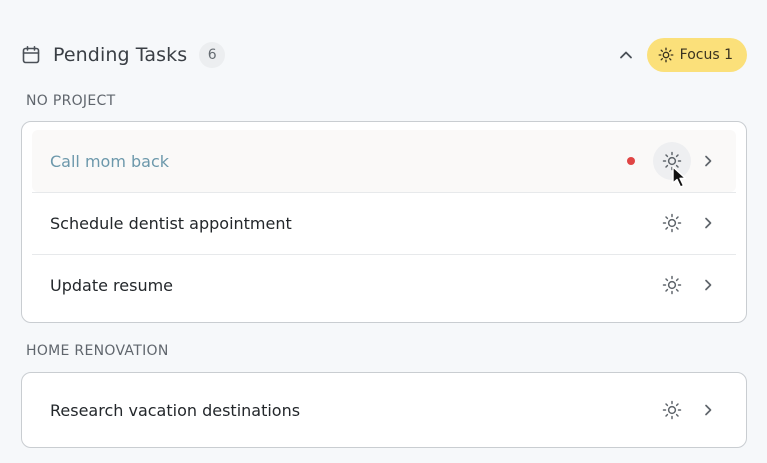 The width and height of the screenshot is (767, 463). I want to click on section-label-no-project: NO PROJECT, so click(71, 101).